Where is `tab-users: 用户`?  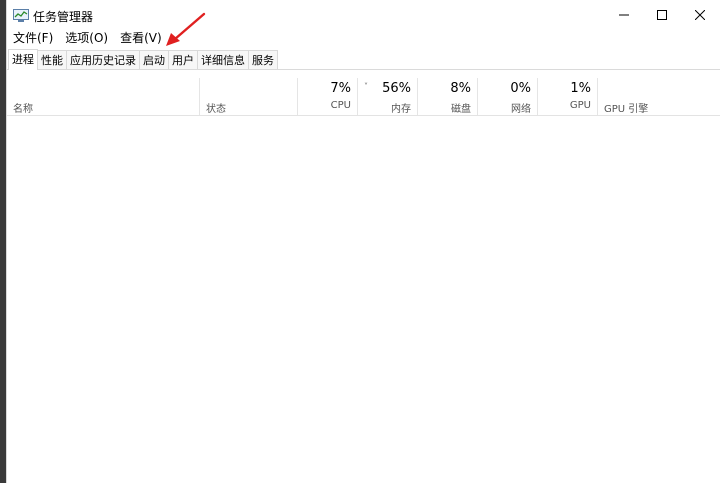
tab-users: 用户 is located at coordinates (183, 59).